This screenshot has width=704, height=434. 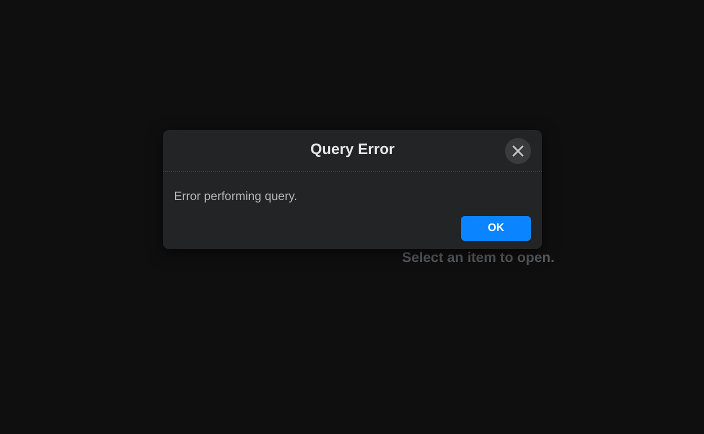 What do you see at coordinates (496, 228) in the screenshot?
I see `ok-button: OK` at bounding box center [496, 228].